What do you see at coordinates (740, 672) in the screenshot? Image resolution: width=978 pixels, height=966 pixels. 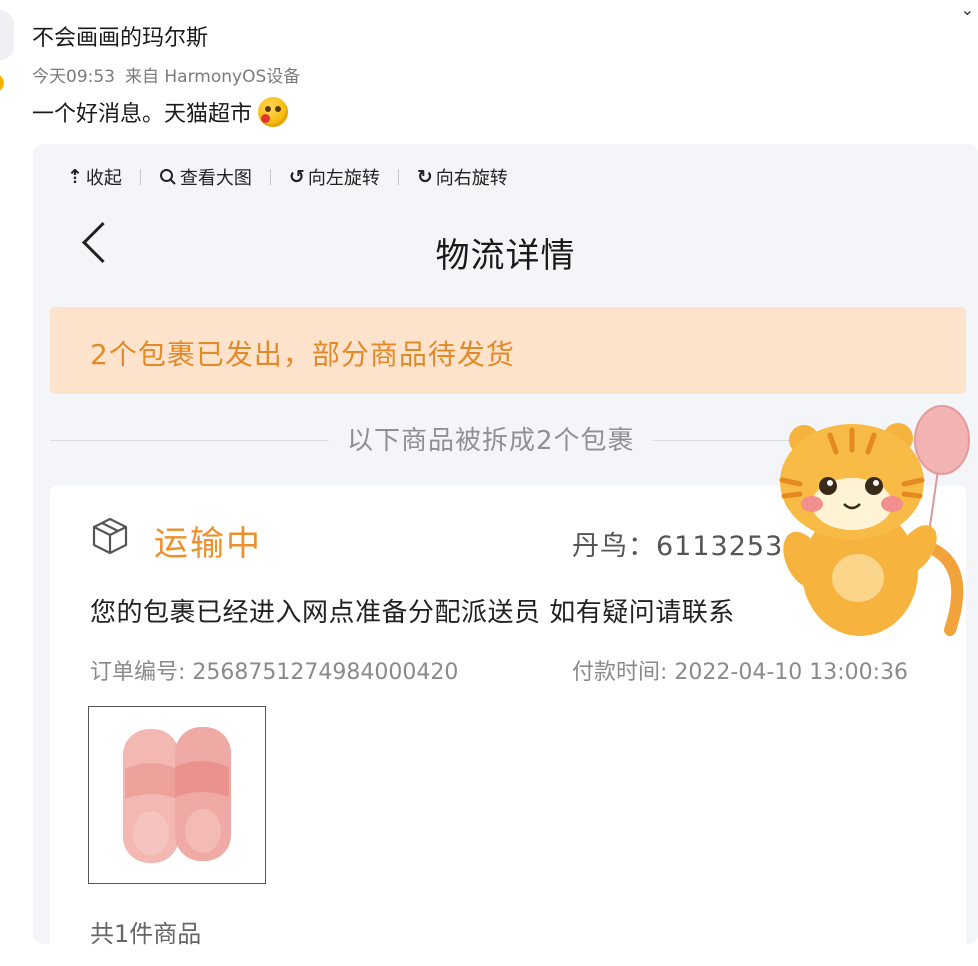 I see `payment-time: 付款时间: 2022-04-10 13:00:36` at bounding box center [740, 672].